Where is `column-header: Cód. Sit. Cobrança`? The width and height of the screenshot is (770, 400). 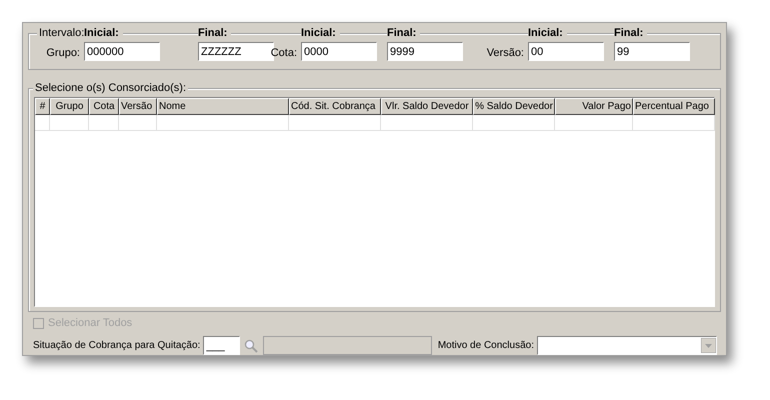
column-header: Cód. Sit. Cobrança is located at coordinates (335, 106).